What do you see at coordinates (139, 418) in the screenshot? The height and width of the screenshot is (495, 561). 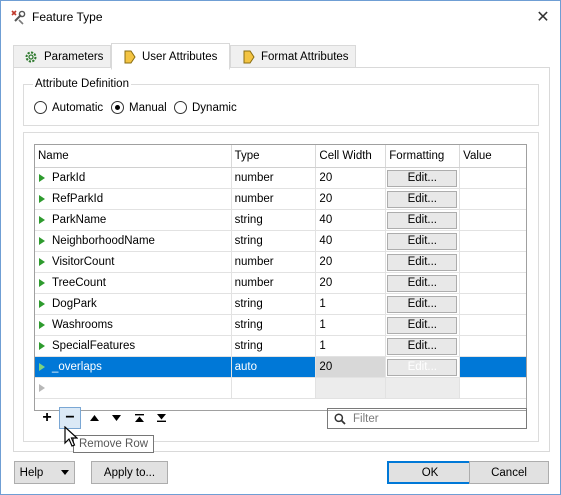 I see `move-to-top-button` at bounding box center [139, 418].